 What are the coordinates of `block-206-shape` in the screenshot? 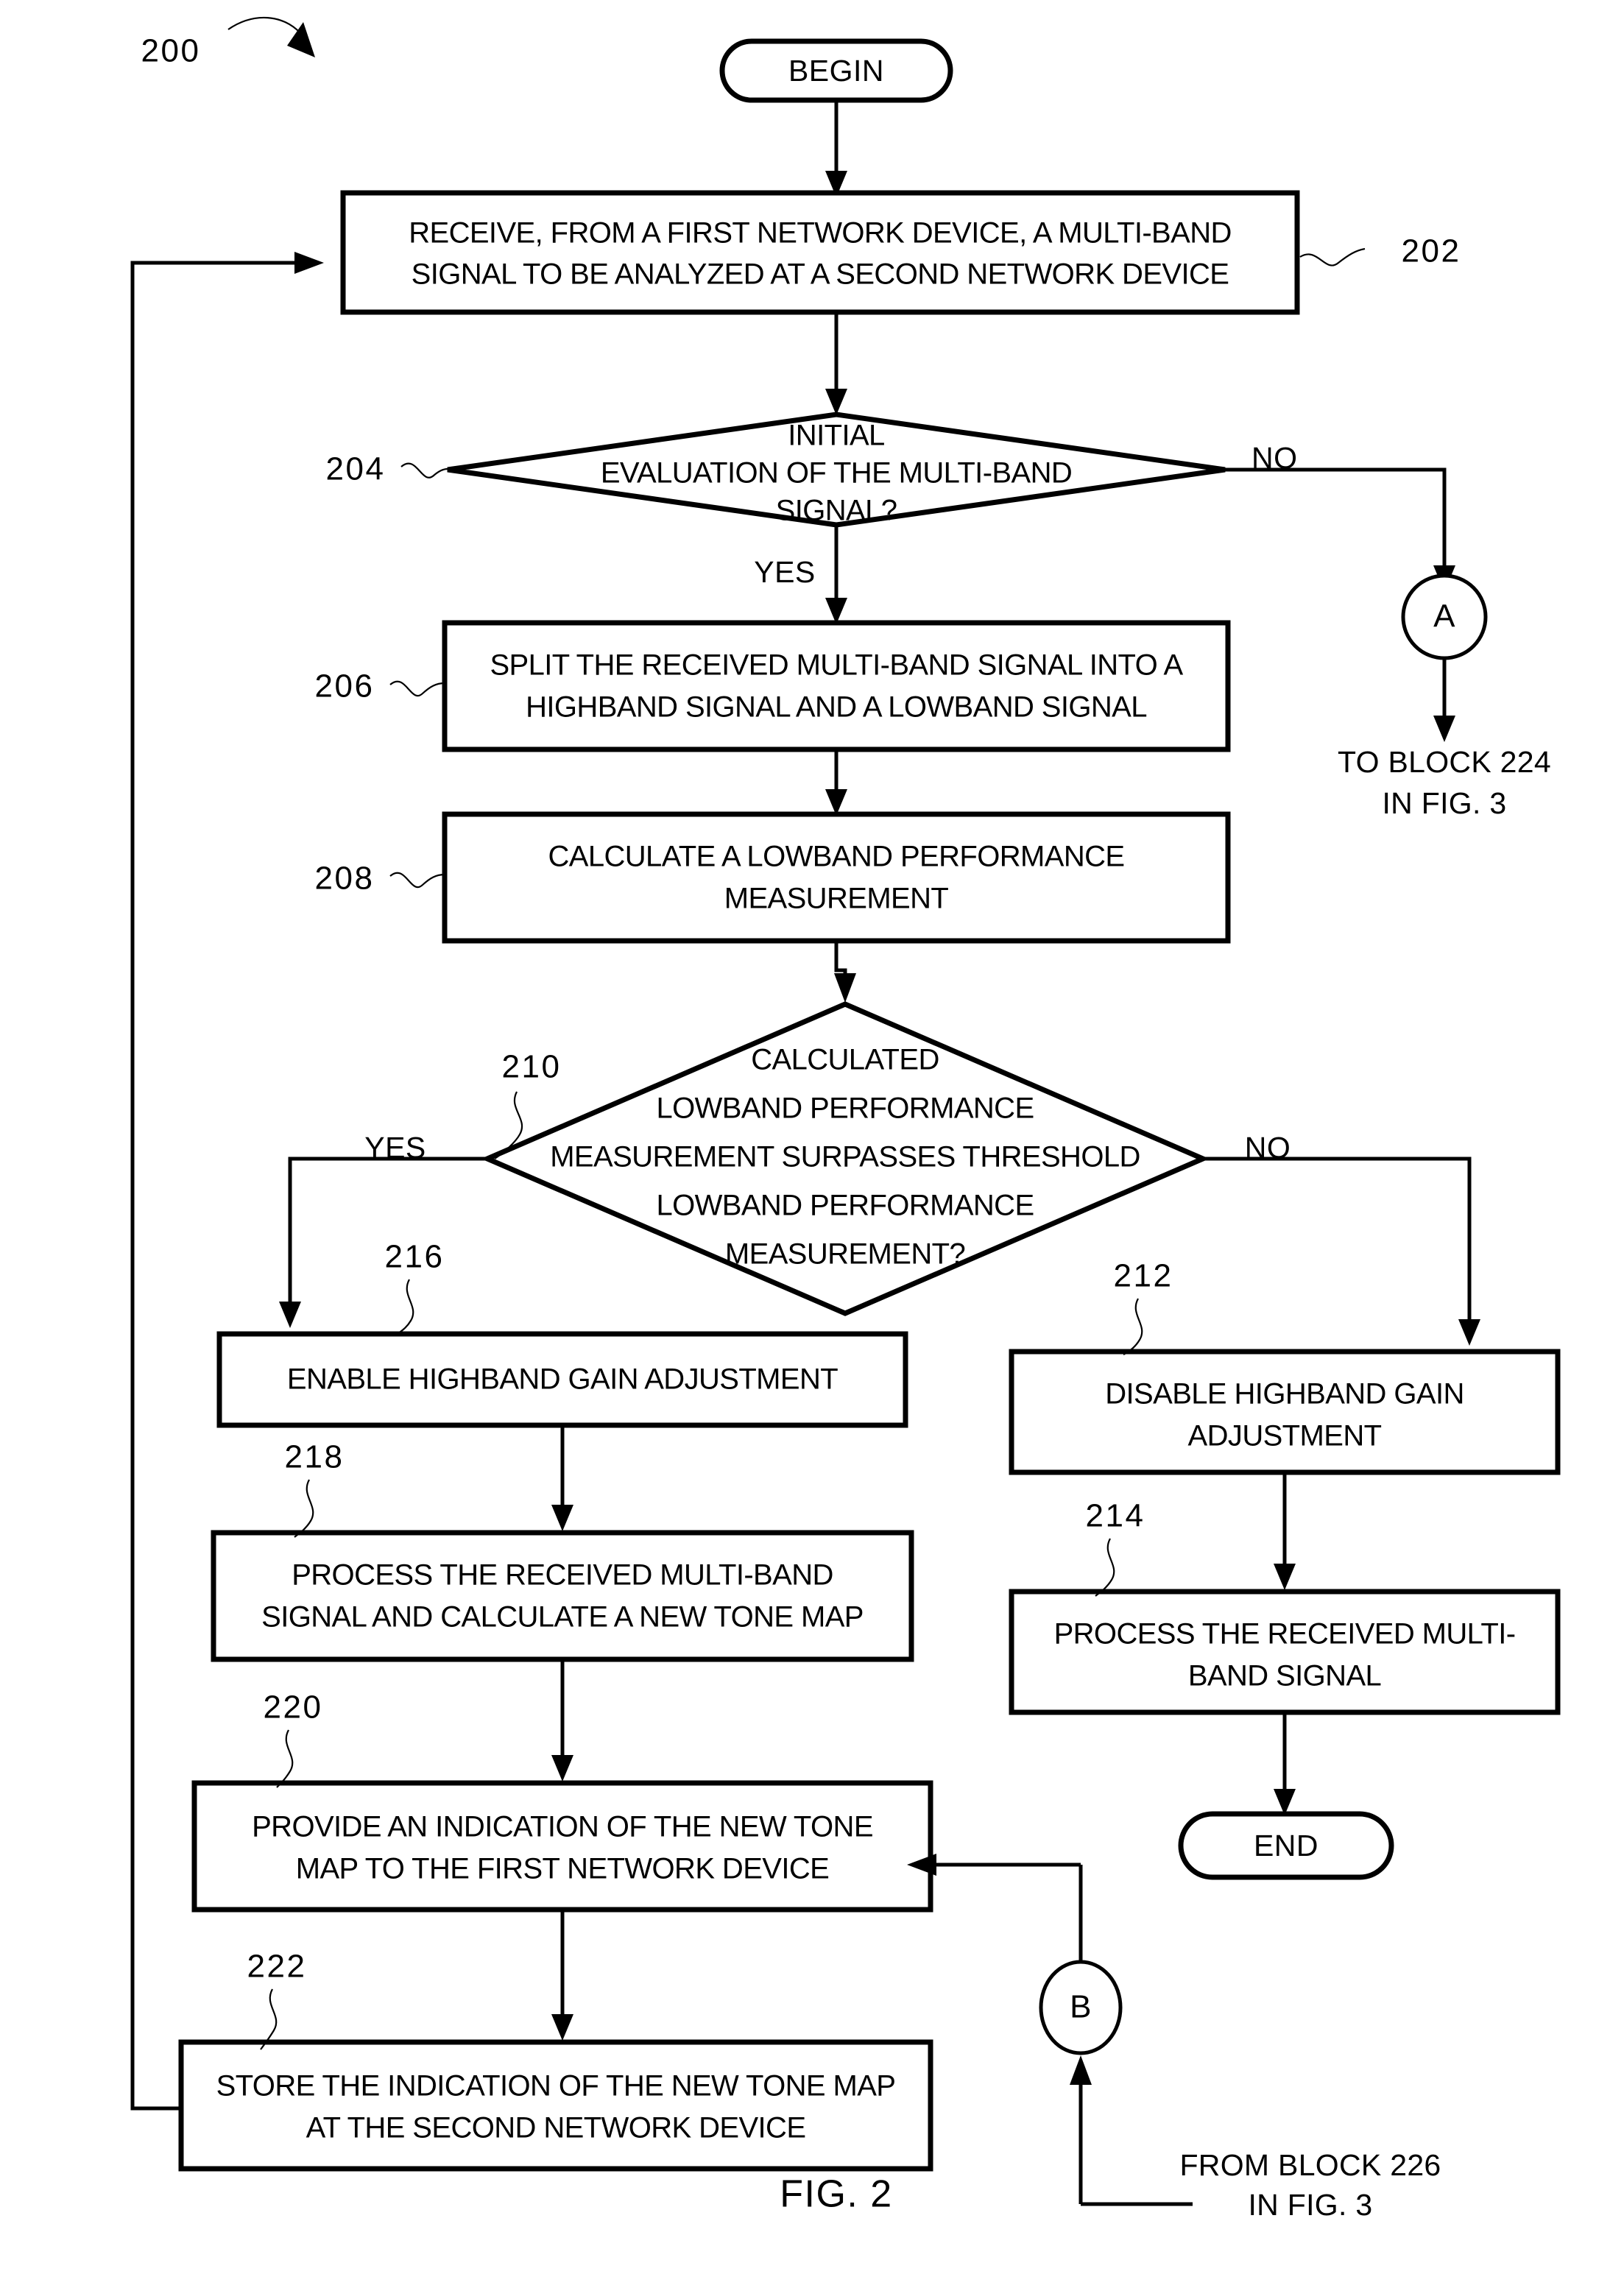 It's located at (837, 686).